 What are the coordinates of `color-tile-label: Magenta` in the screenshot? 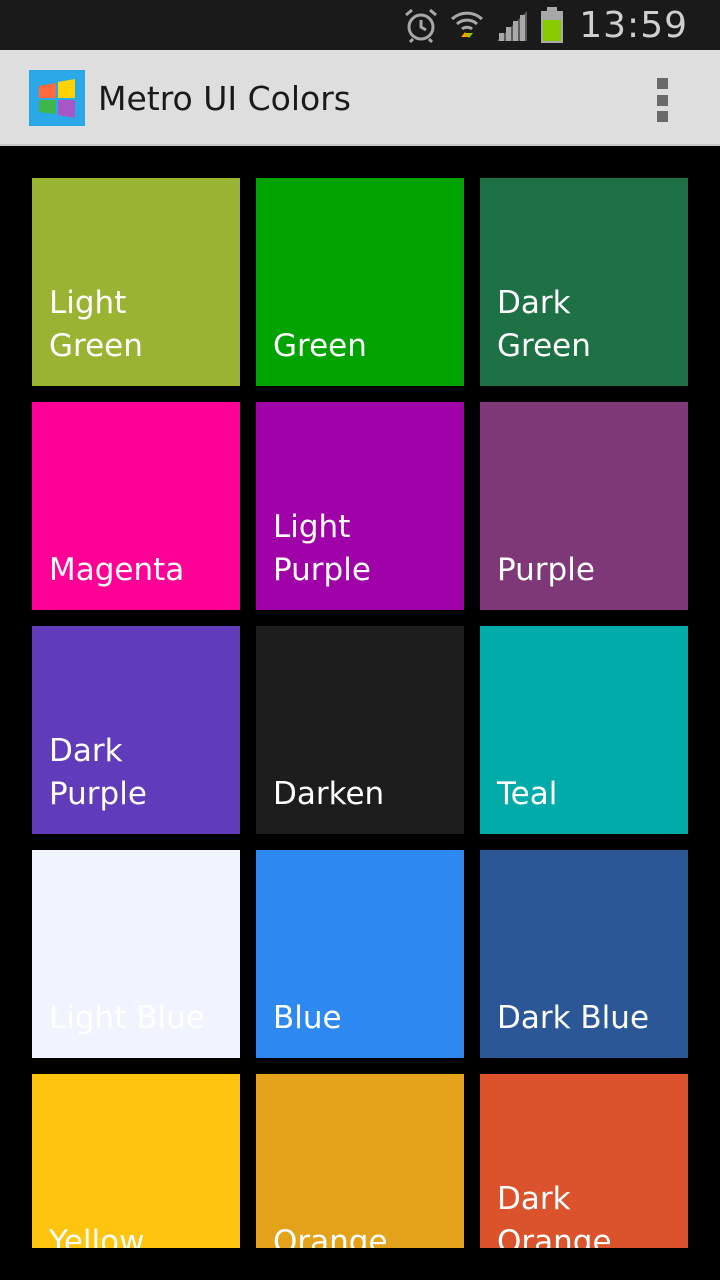 It's located at (117, 570).